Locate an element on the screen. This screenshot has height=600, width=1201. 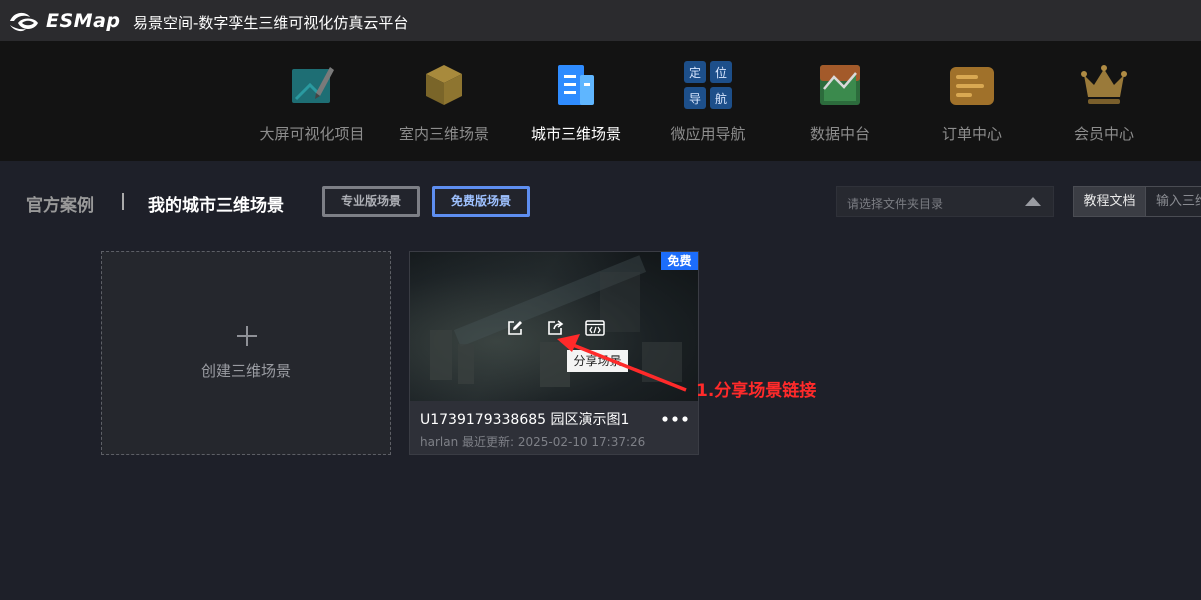
create-scene-card: 创建三维场景 is located at coordinates (246, 353).